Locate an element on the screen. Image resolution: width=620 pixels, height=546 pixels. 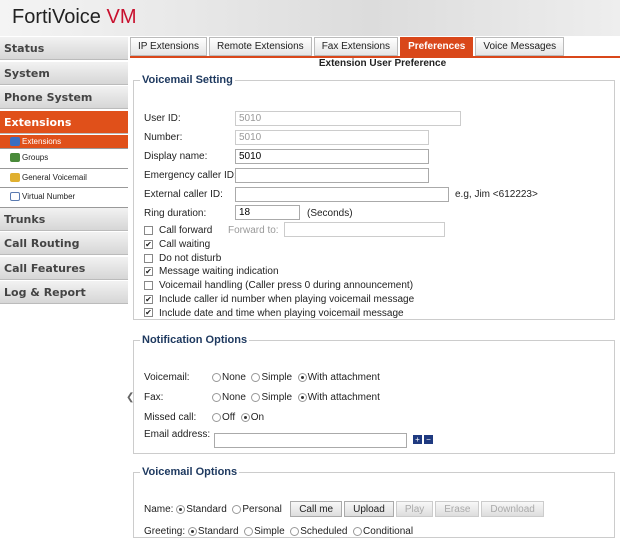
greeting-label: Greeting: is located at coordinates (165, 531).